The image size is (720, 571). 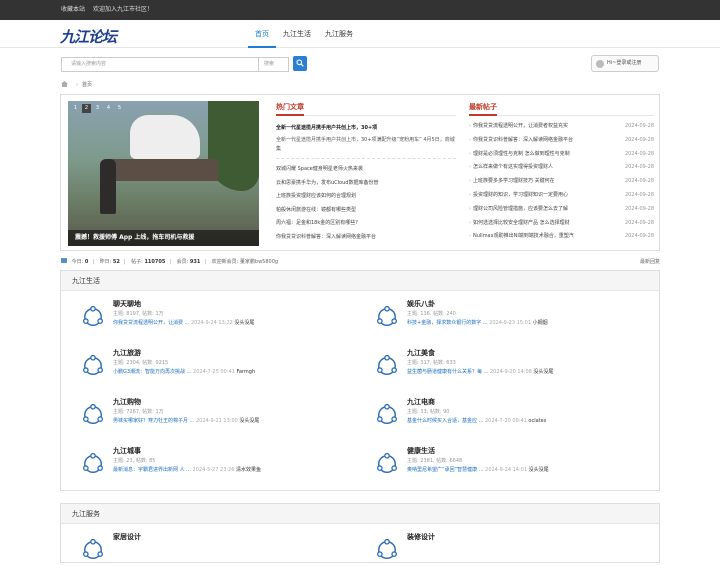 I want to click on slider-image-truck, so click(x=163, y=170).